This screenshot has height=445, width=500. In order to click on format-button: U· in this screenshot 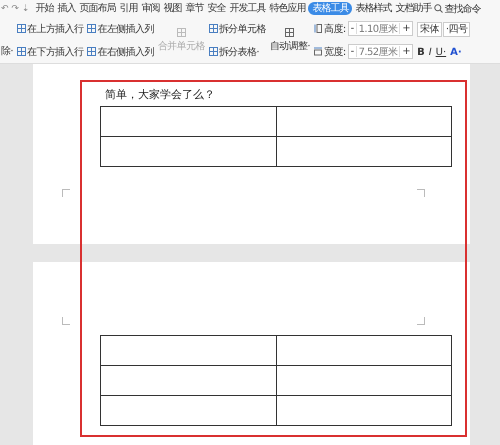, I will do `click(441, 52)`.